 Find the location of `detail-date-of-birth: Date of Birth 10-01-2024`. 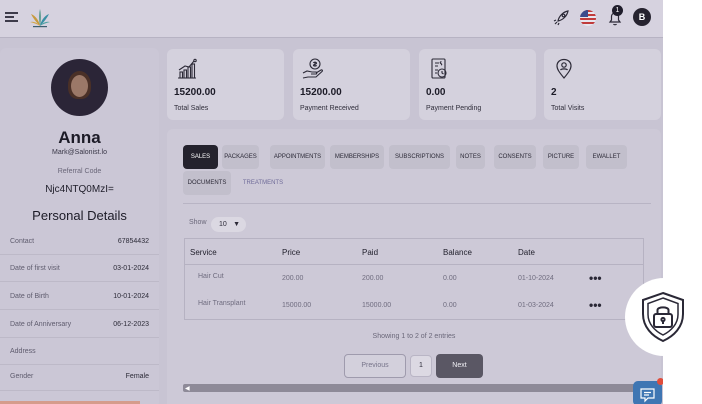

detail-date-of-birth: Date of Birth 10-01-2024 is located at coordinates (79, 300).